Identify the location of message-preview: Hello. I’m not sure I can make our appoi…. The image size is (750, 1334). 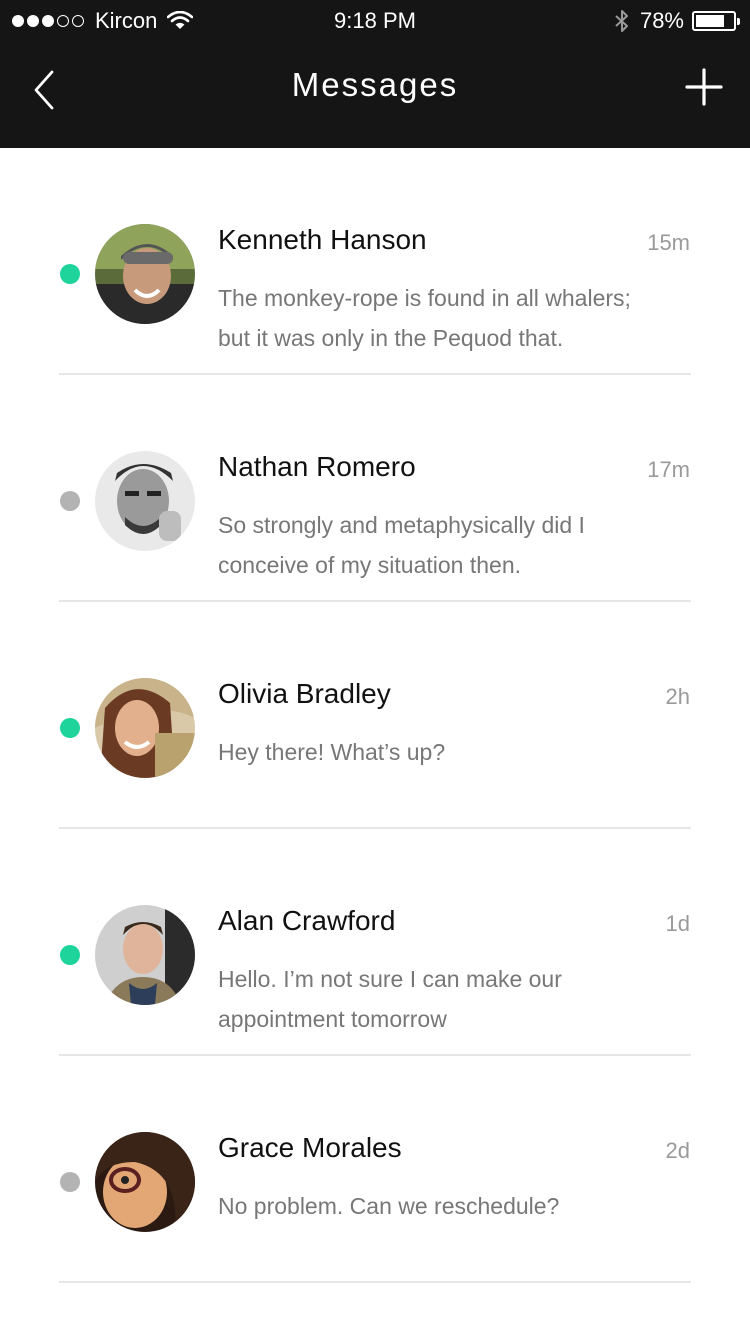
(390, 999).